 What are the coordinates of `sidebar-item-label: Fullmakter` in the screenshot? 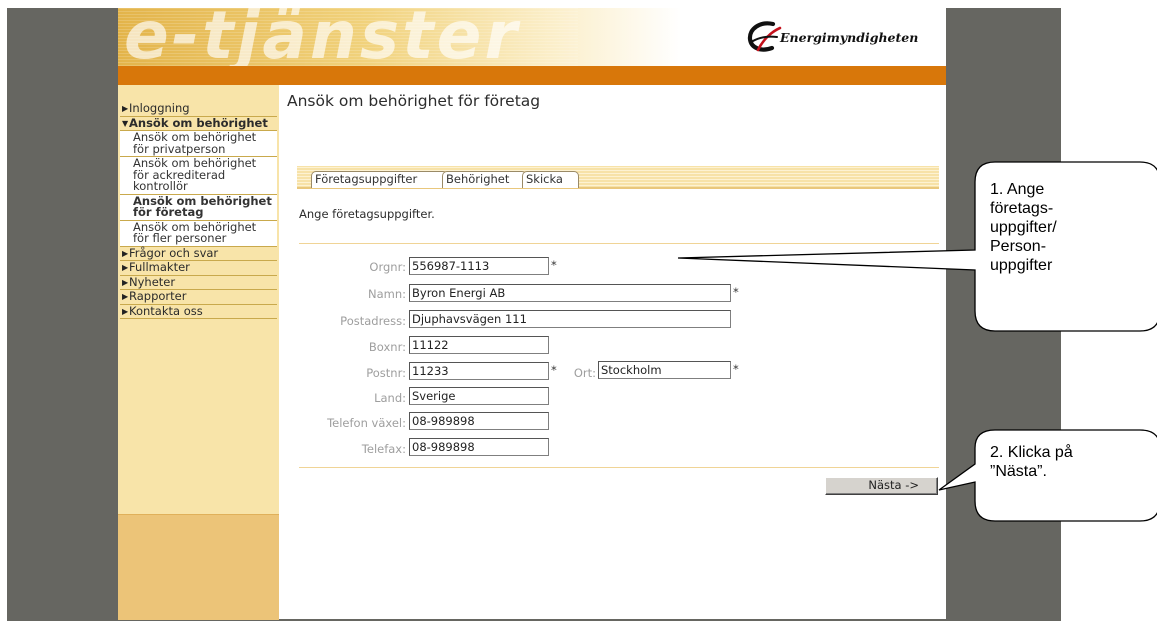 It's located at (159, 267).